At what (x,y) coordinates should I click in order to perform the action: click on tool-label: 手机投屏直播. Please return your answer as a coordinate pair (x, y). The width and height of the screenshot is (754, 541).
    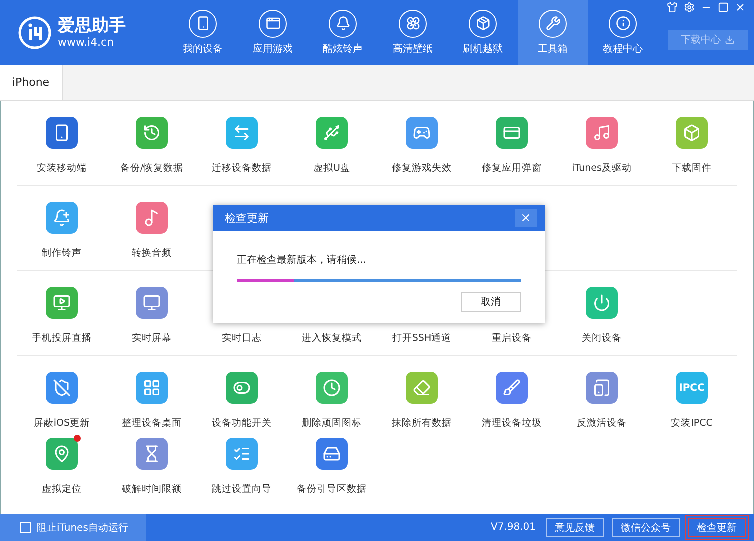
    Looking at the image, I should click on (62, 338).